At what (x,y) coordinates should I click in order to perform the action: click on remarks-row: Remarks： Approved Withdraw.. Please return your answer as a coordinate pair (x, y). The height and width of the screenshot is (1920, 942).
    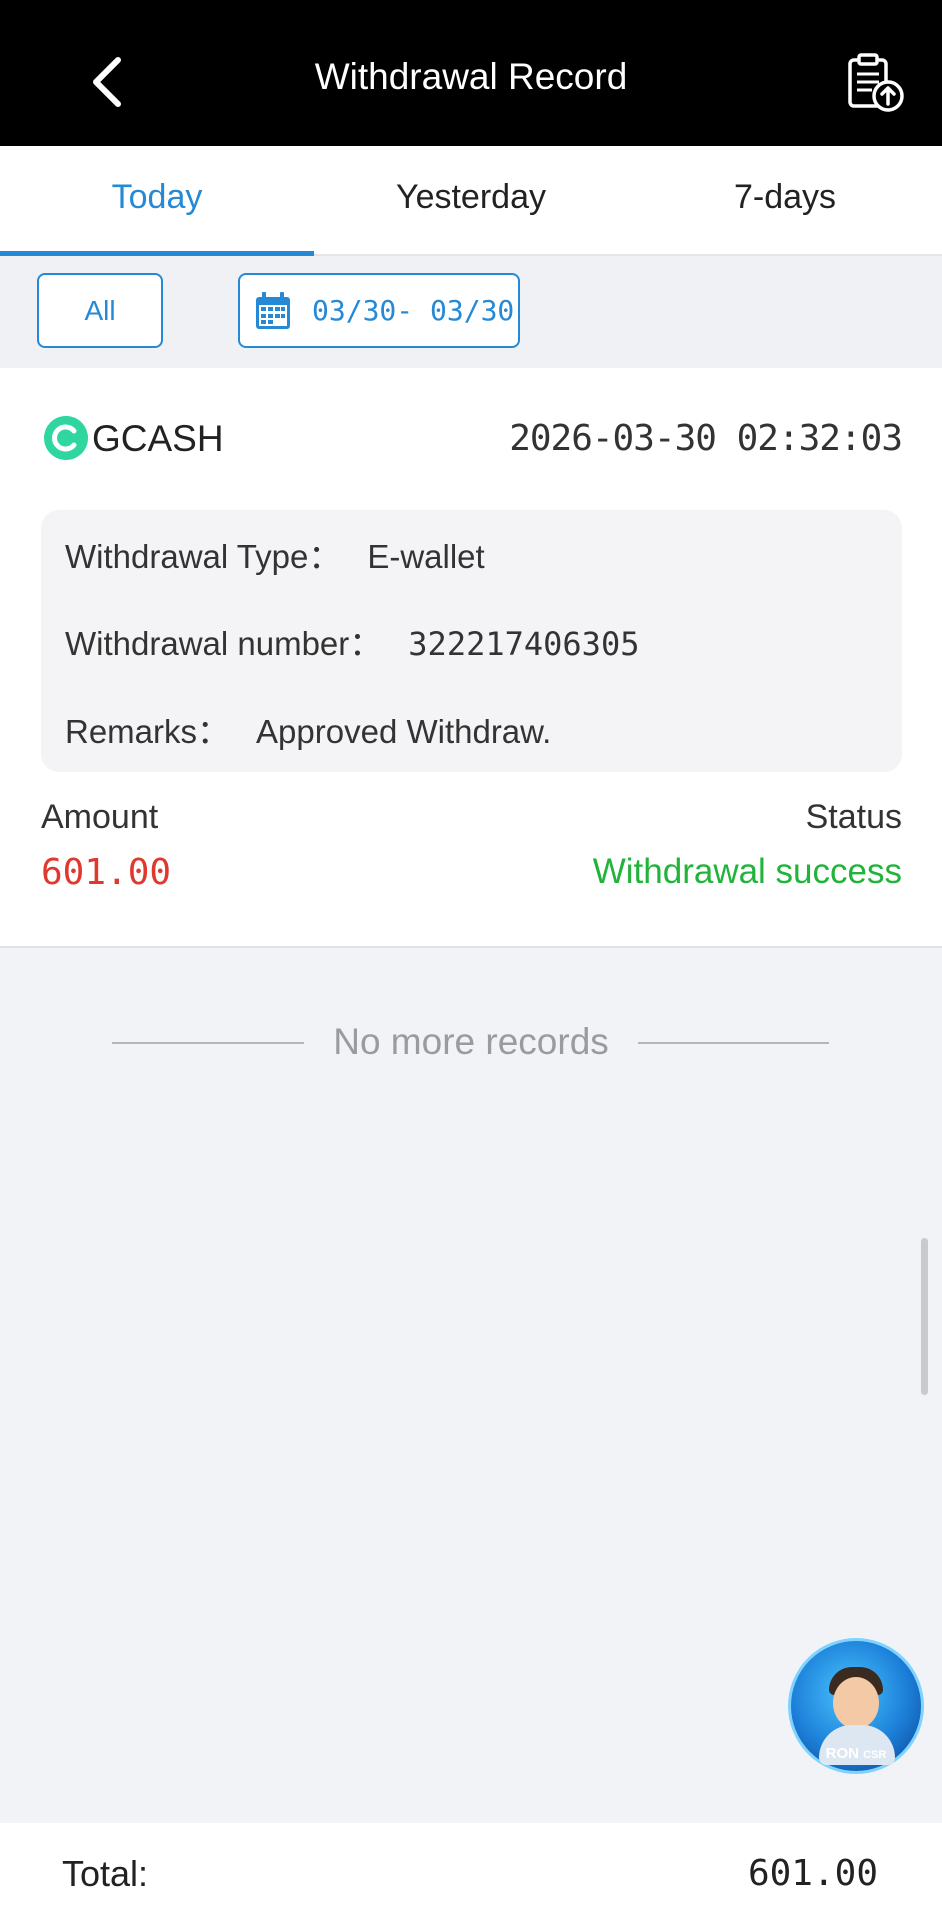
    Looking at the image, I should click on (308, 729).